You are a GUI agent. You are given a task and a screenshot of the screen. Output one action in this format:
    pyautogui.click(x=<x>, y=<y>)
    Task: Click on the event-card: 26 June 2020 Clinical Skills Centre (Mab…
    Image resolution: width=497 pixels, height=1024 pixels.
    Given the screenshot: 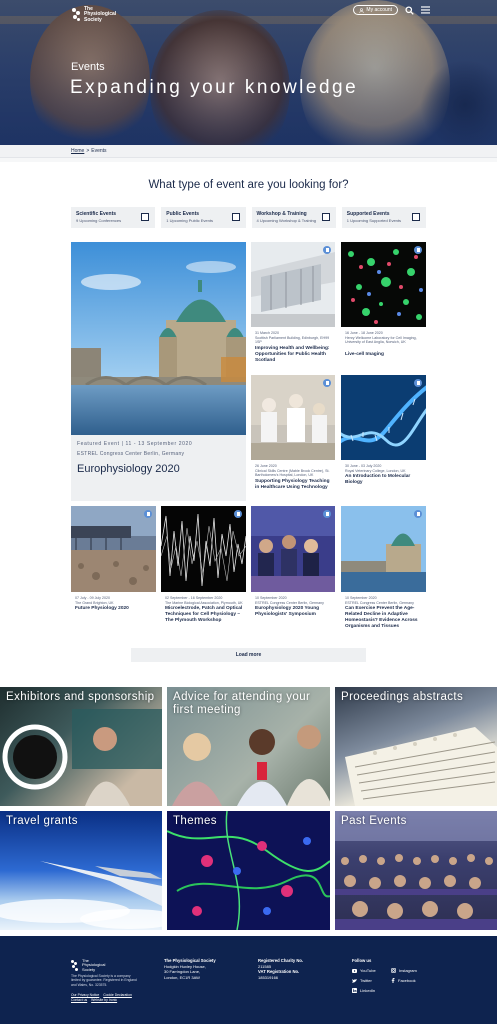 What is the action you would take?
    pyautogui.click(x=293, y=439)
    